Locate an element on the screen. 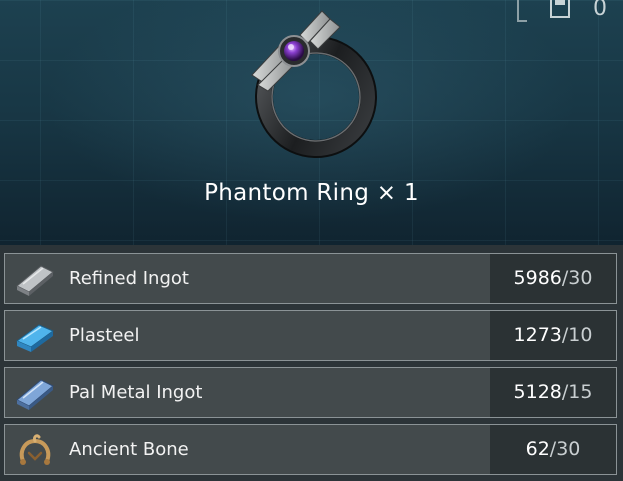 This screenshot has height=481, width=623. quantity-owned: 5986 is located at coordinates (537, 278).